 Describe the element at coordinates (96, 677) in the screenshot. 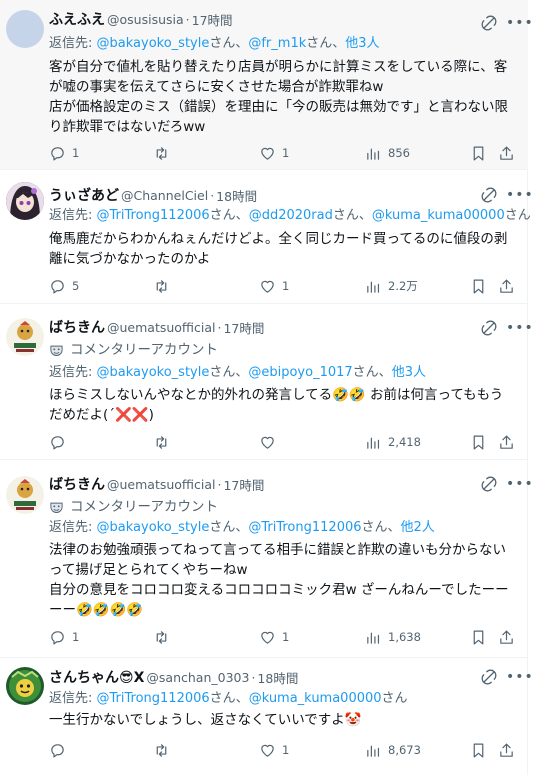

I see `display-name: さんちゃん😎X` at that location.